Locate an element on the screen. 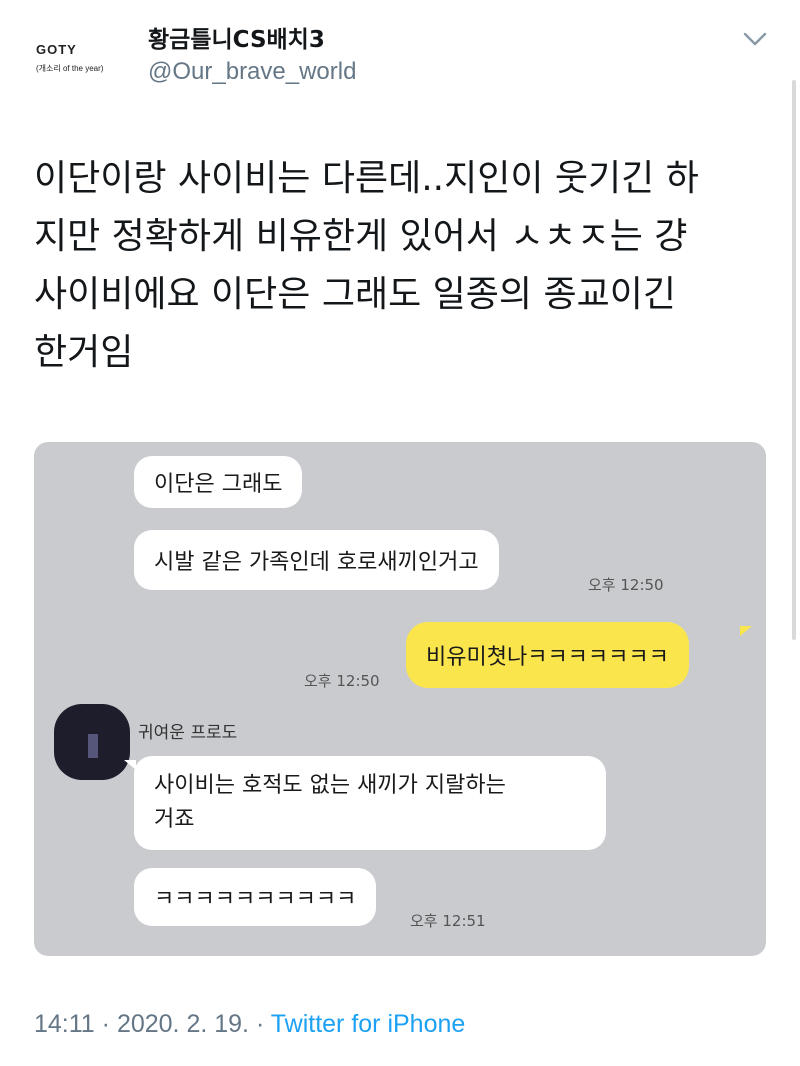 This screenshot has height=1066, width=800. chat-bubble-received: 시발 같은 가족인데 호로새끼인거고 is located at coordinates (316, 560).